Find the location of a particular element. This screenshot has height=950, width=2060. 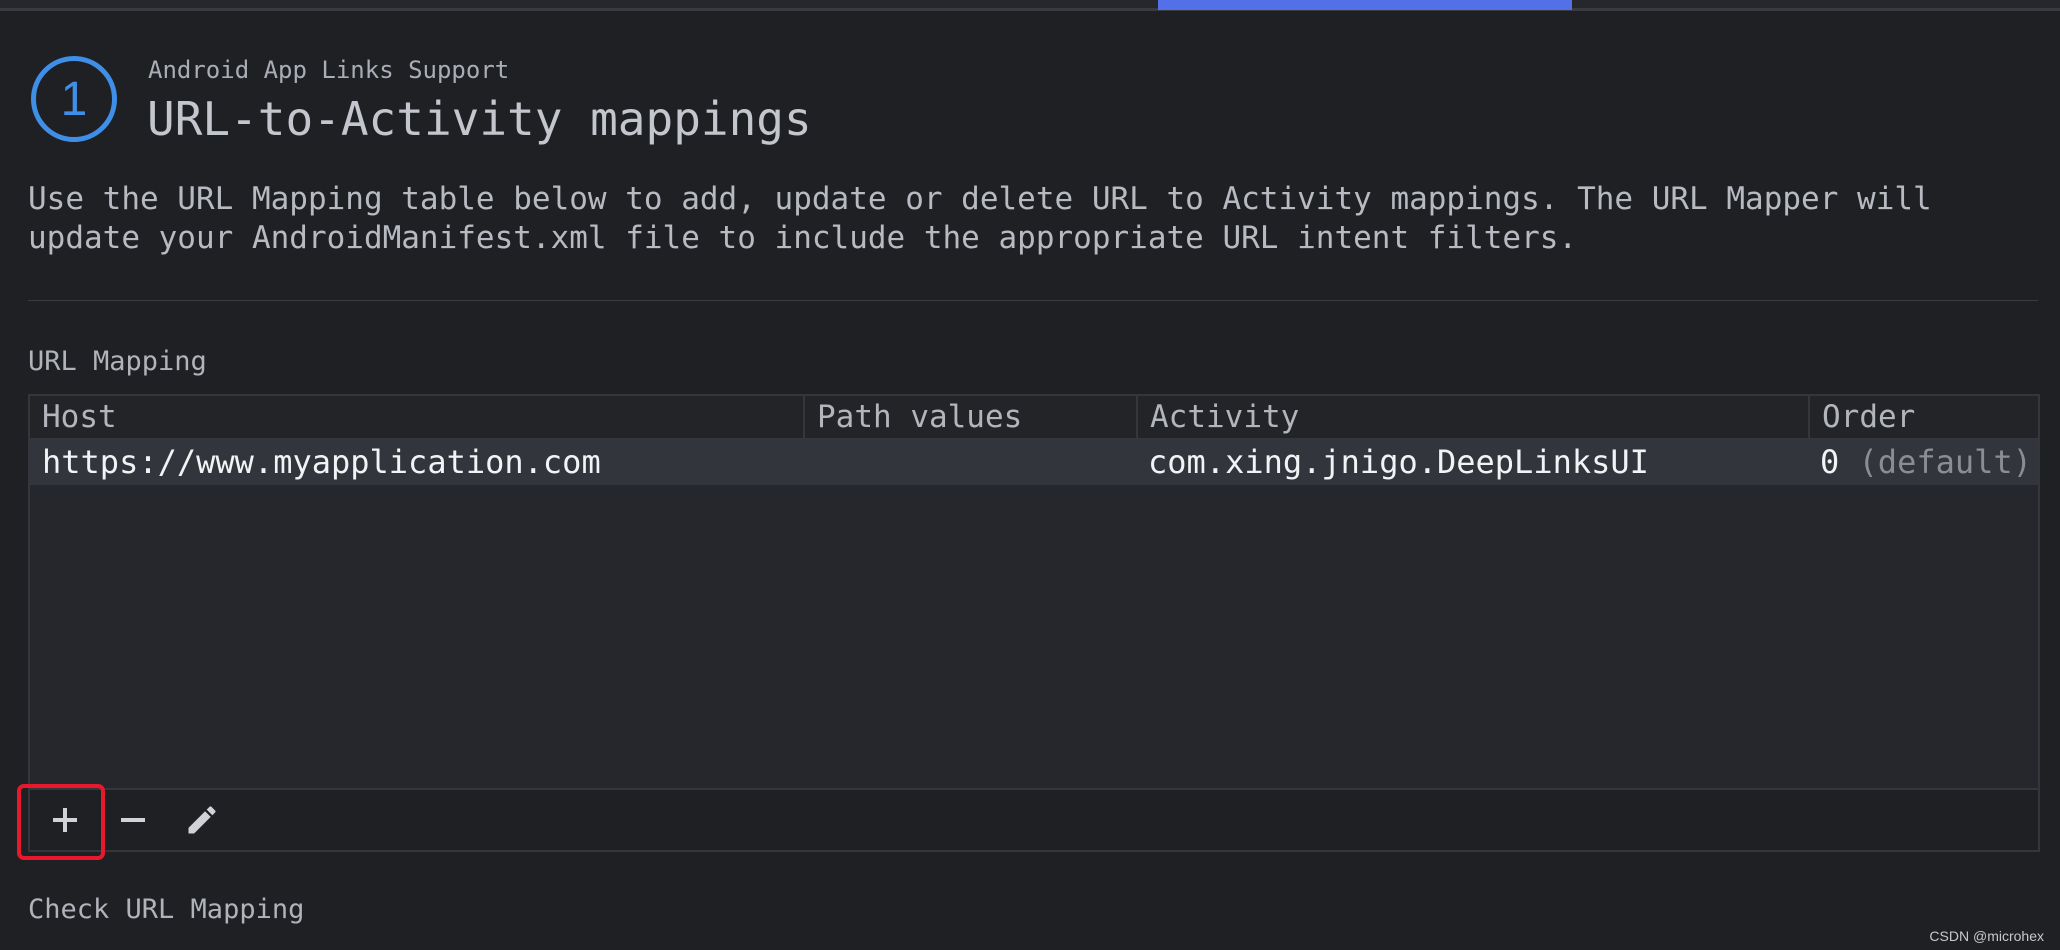

section-divider is located at coordinates (1033, 300).